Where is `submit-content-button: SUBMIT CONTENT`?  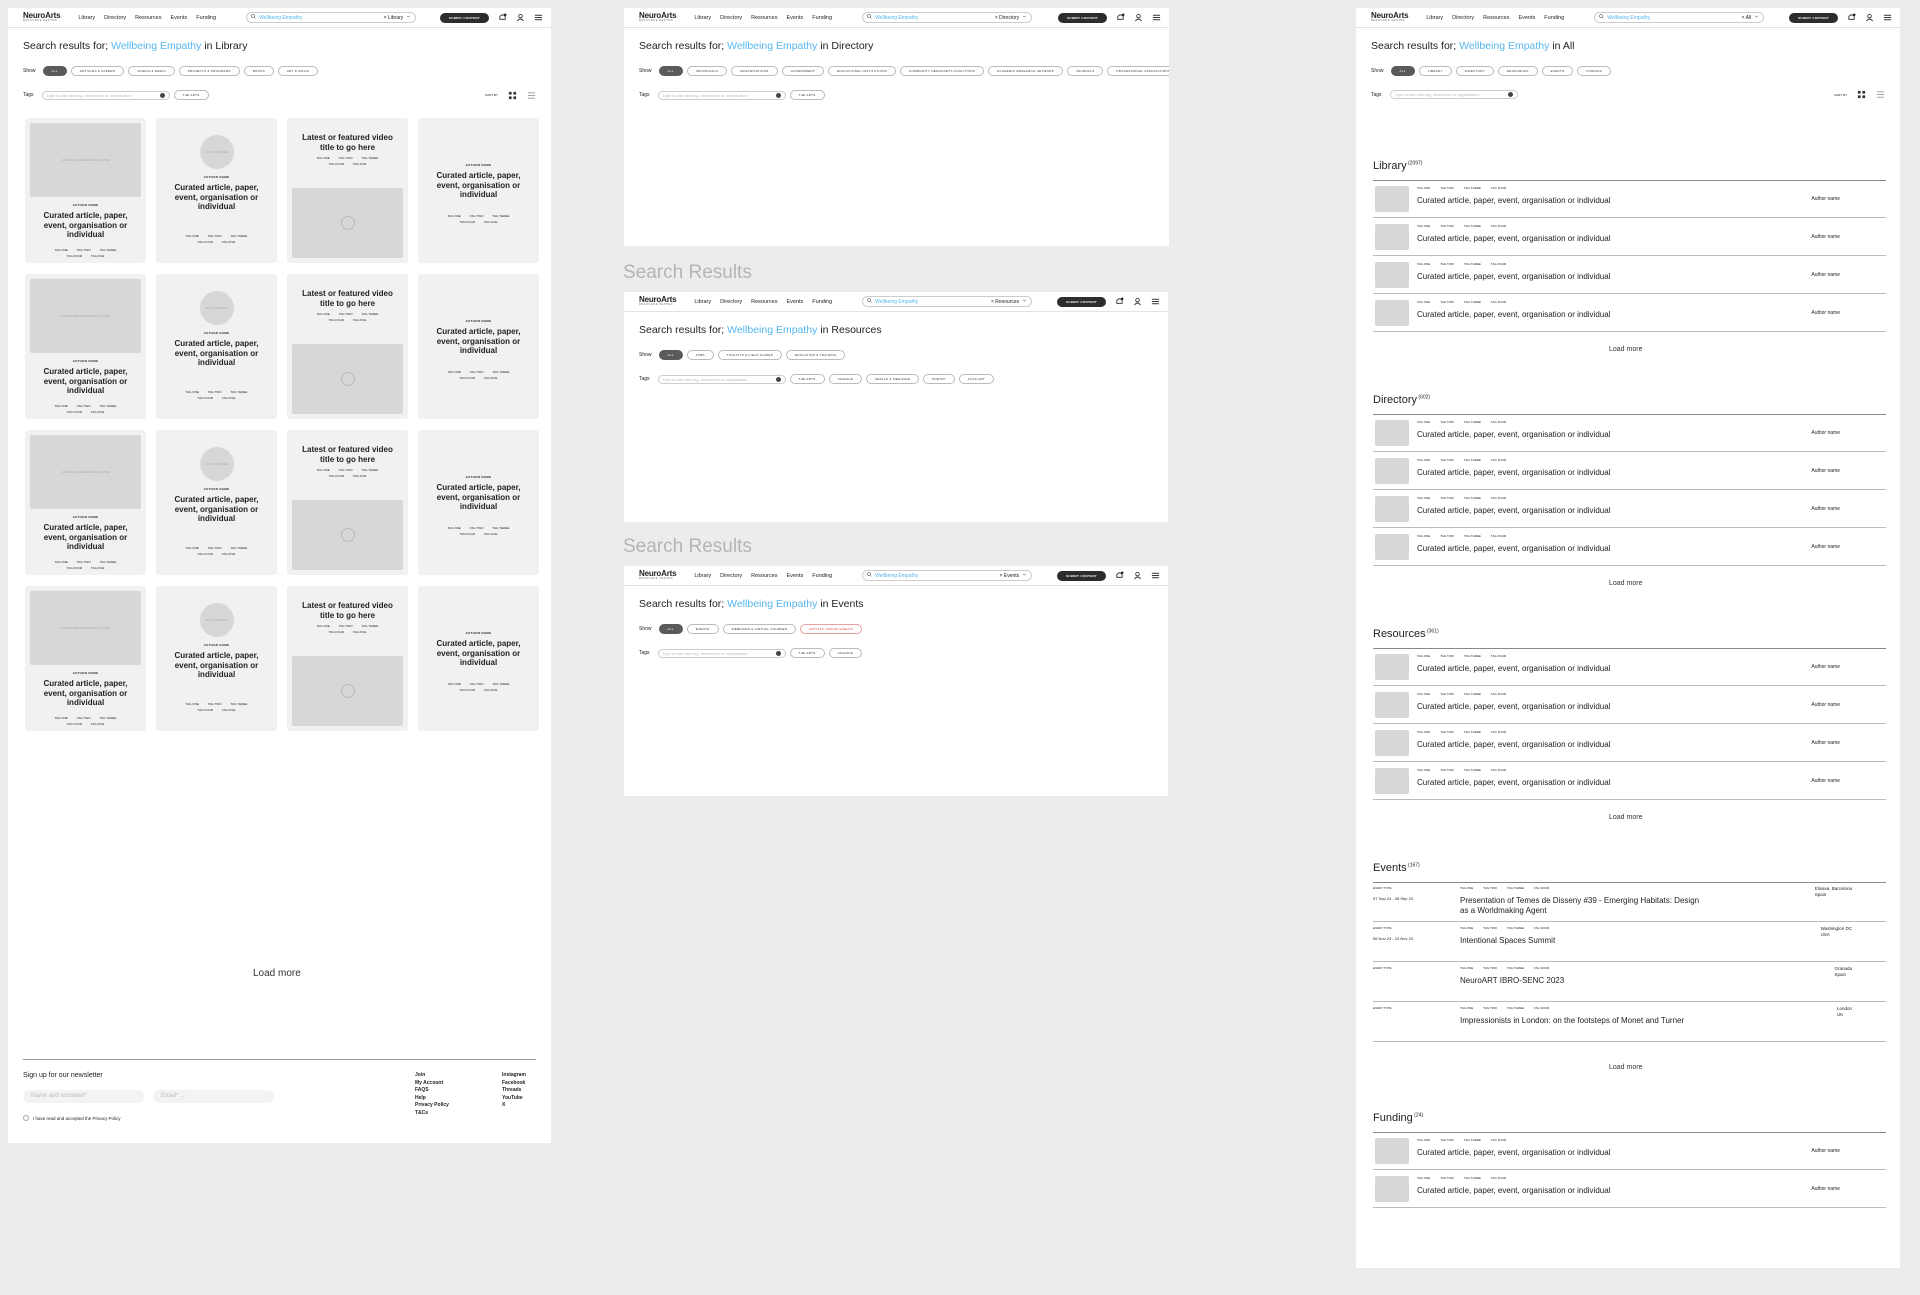
submit-content-button: SUBMIT CONTENT is located at coordinates (1081, 575).